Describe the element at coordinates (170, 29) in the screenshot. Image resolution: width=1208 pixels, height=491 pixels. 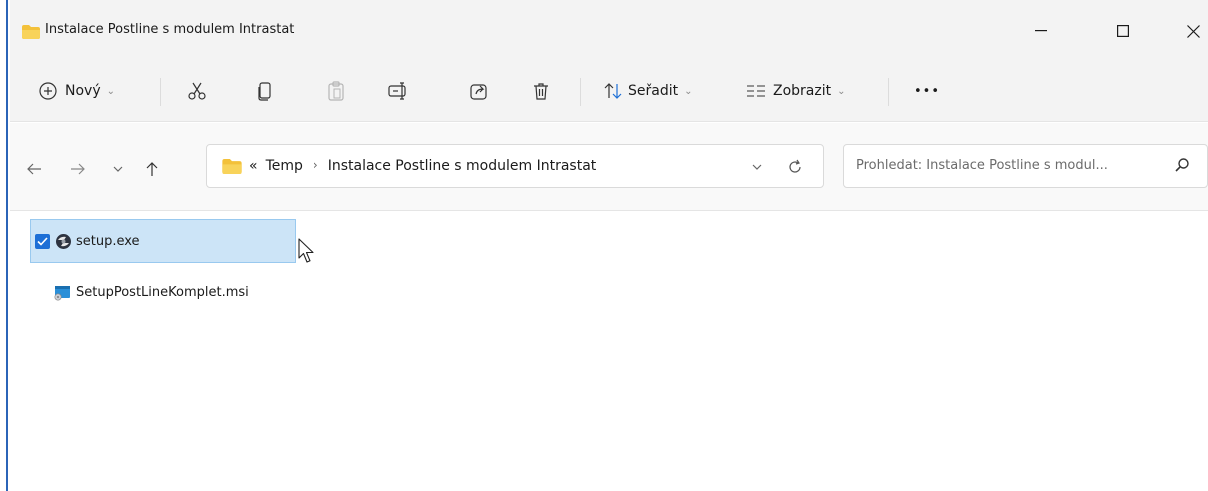
I see `window-title: Instalace Postline s modulem Intrastat` at that location.